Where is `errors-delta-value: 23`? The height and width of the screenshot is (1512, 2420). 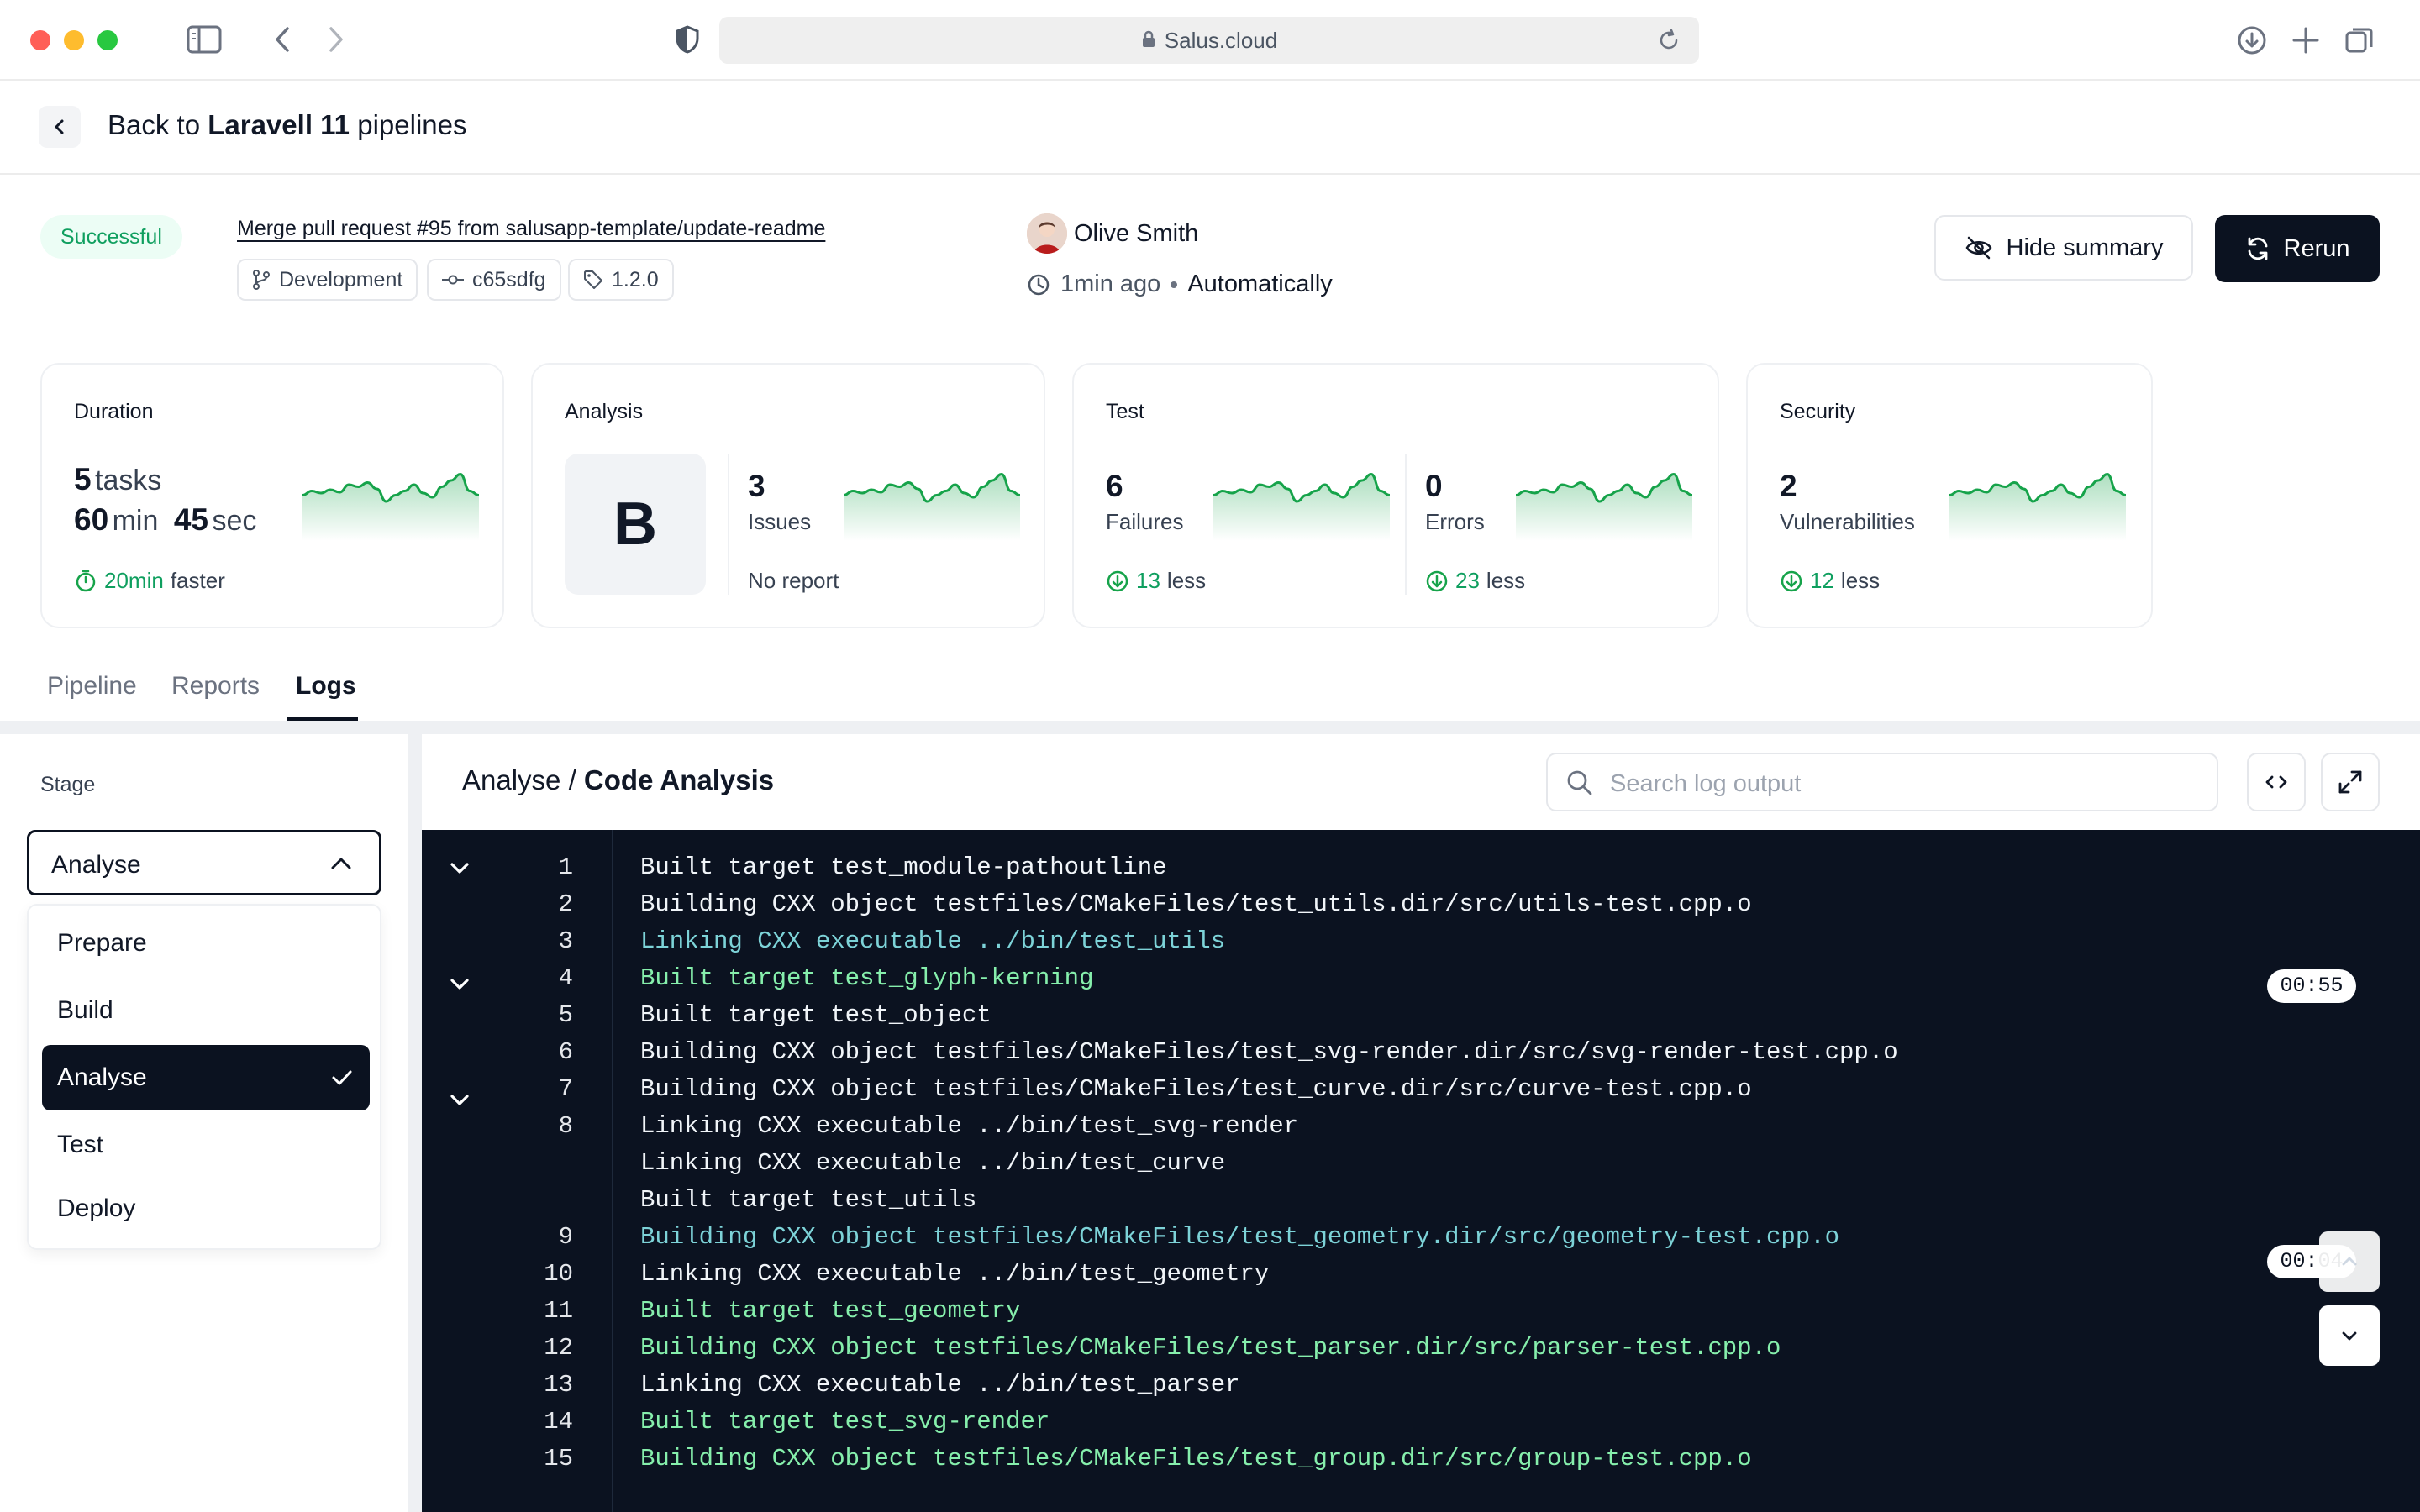 errors-delta-value: 23 is located at coordinates (1468, 580).